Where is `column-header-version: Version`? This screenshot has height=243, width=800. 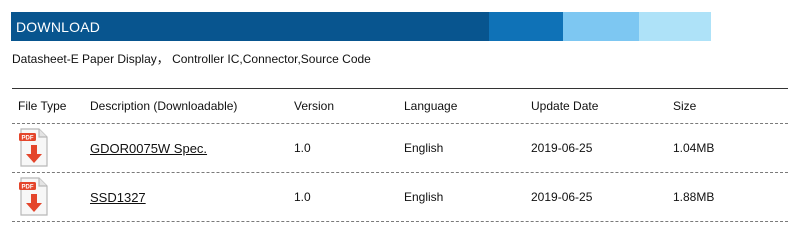 column-header-version: Version is located at coordinates (314, 106).